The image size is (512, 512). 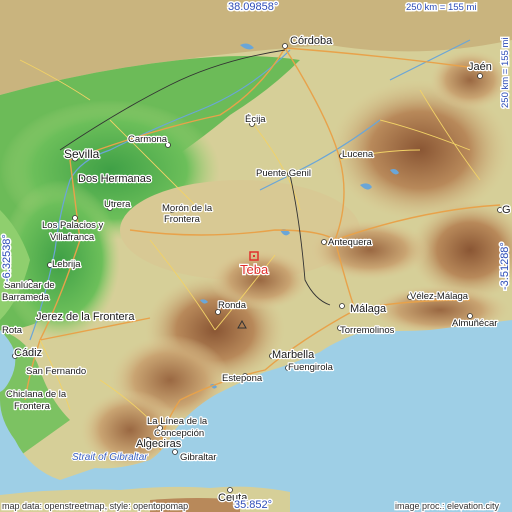 I want to click on label-ronda: Ronda, so click(x=232, y=305).